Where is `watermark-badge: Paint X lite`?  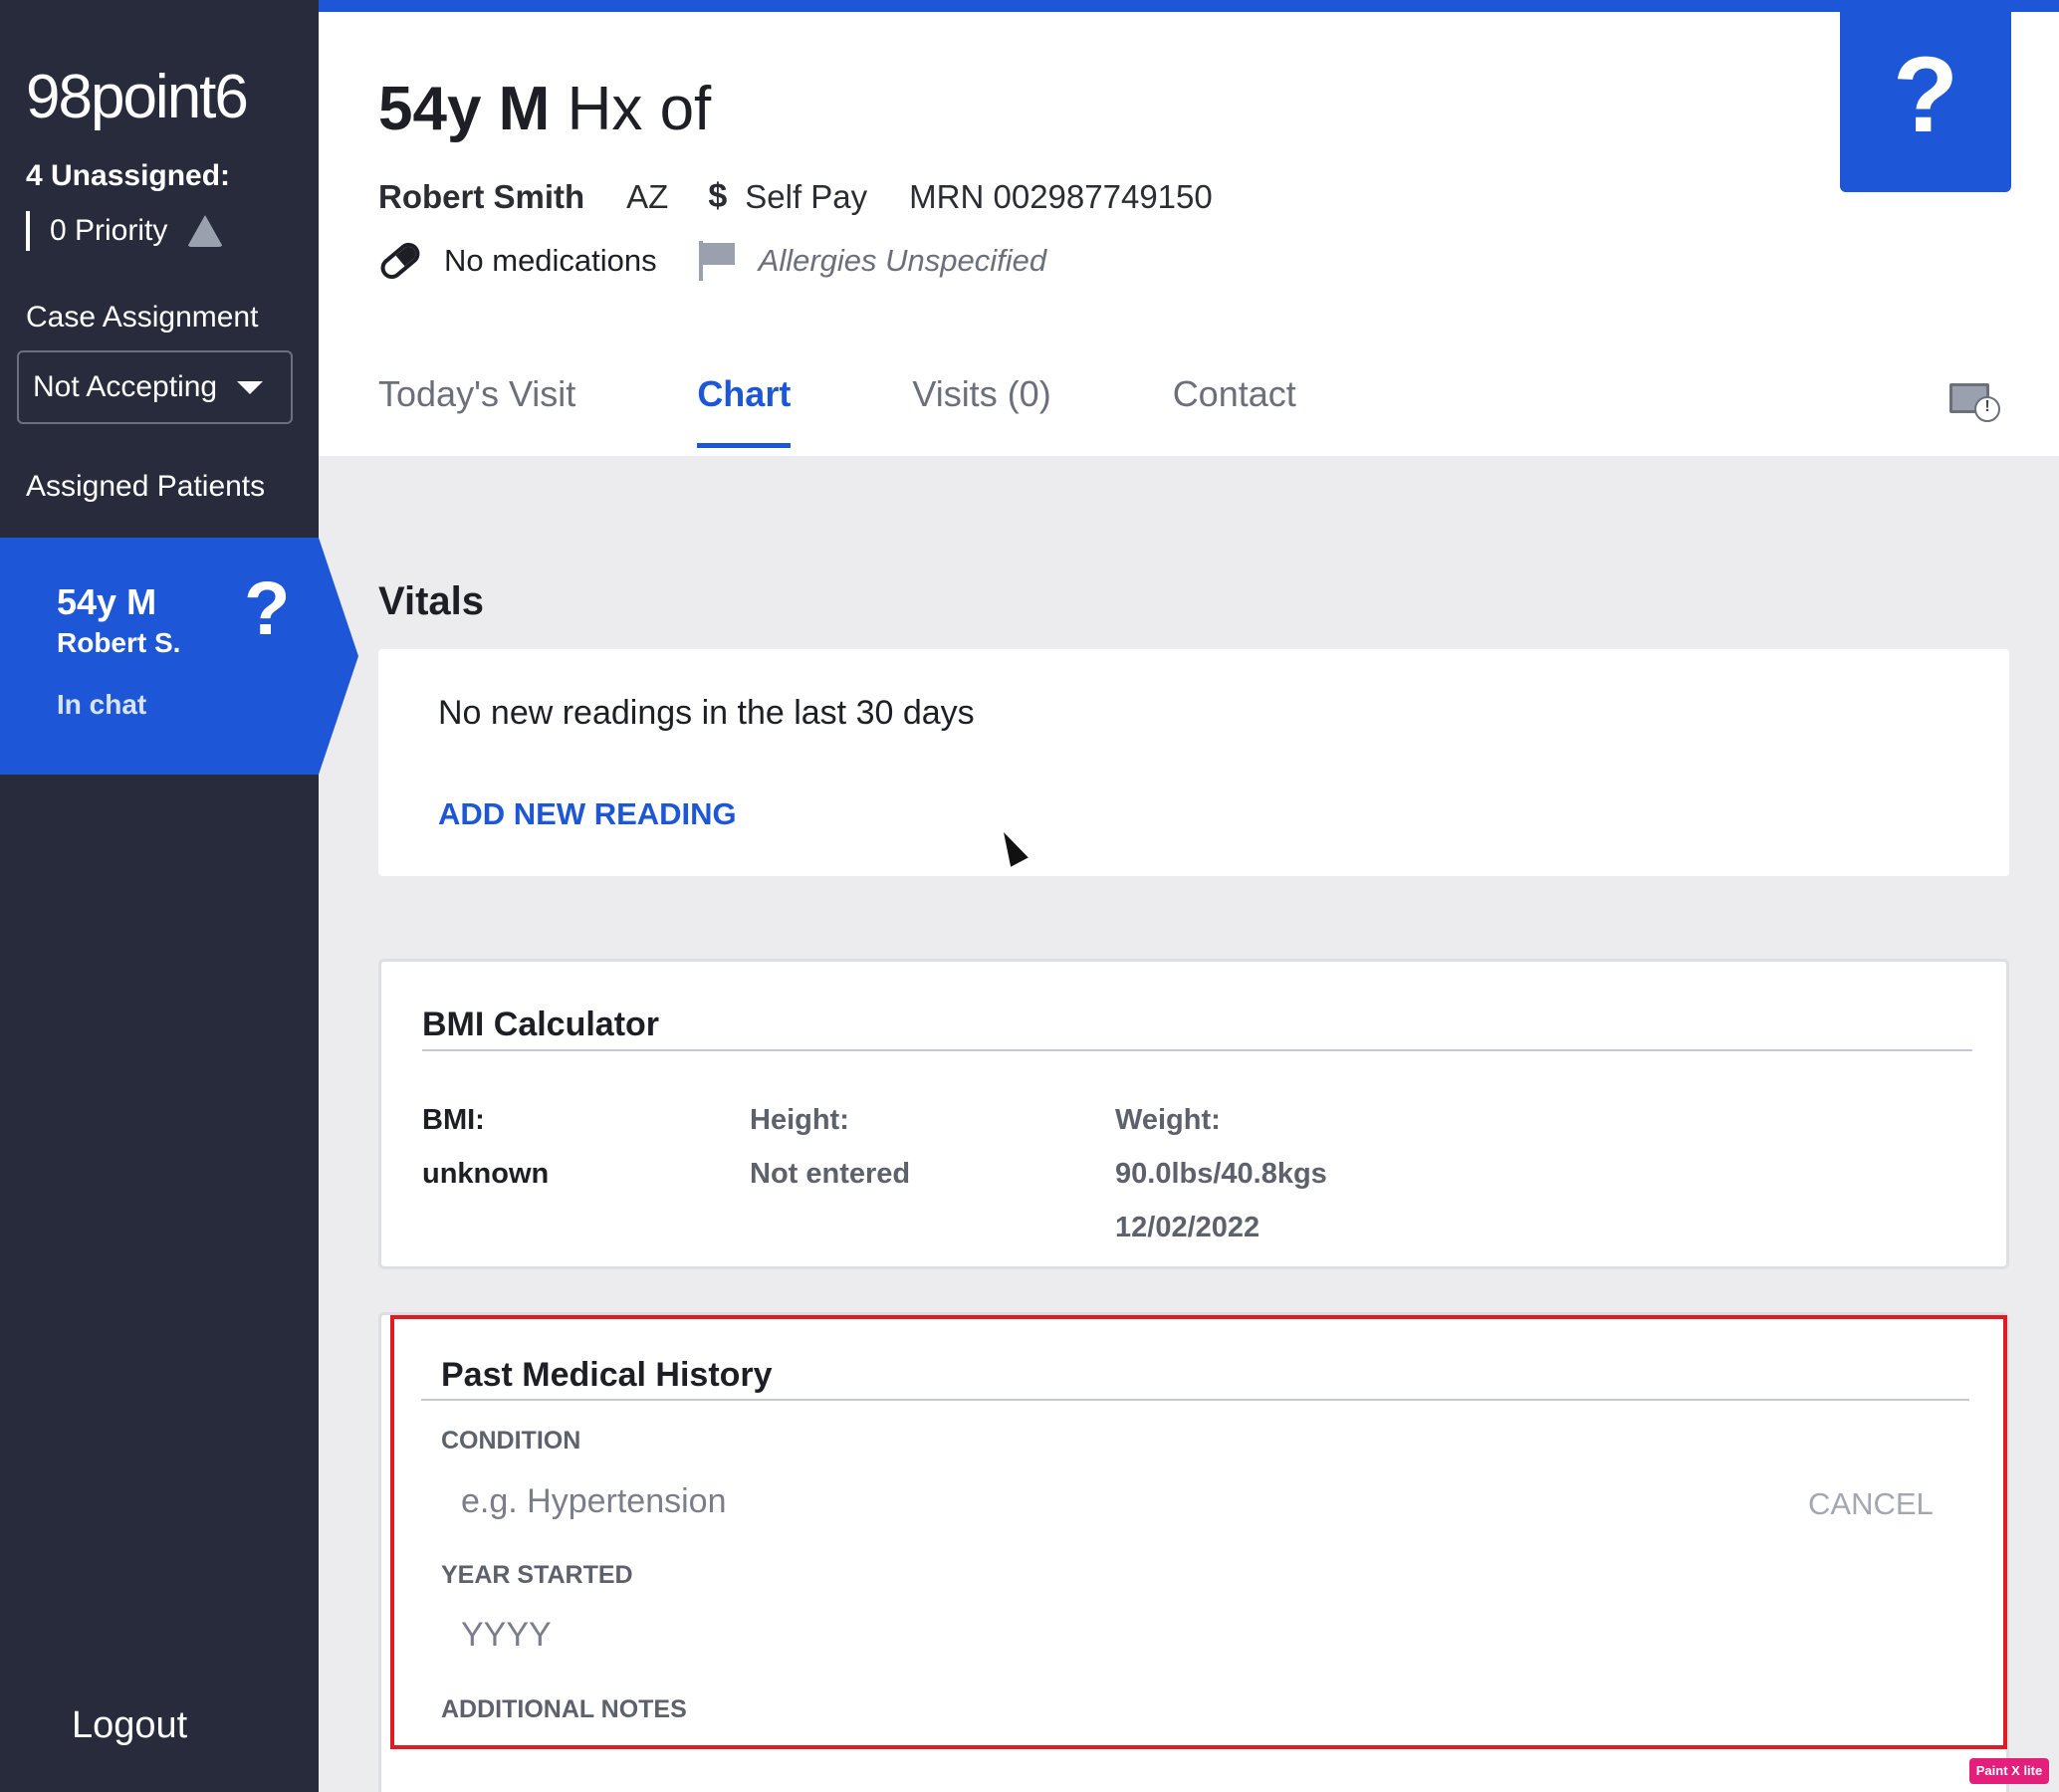 watermark-badge: Paint X lite is located at coordinates (2009, 1771).